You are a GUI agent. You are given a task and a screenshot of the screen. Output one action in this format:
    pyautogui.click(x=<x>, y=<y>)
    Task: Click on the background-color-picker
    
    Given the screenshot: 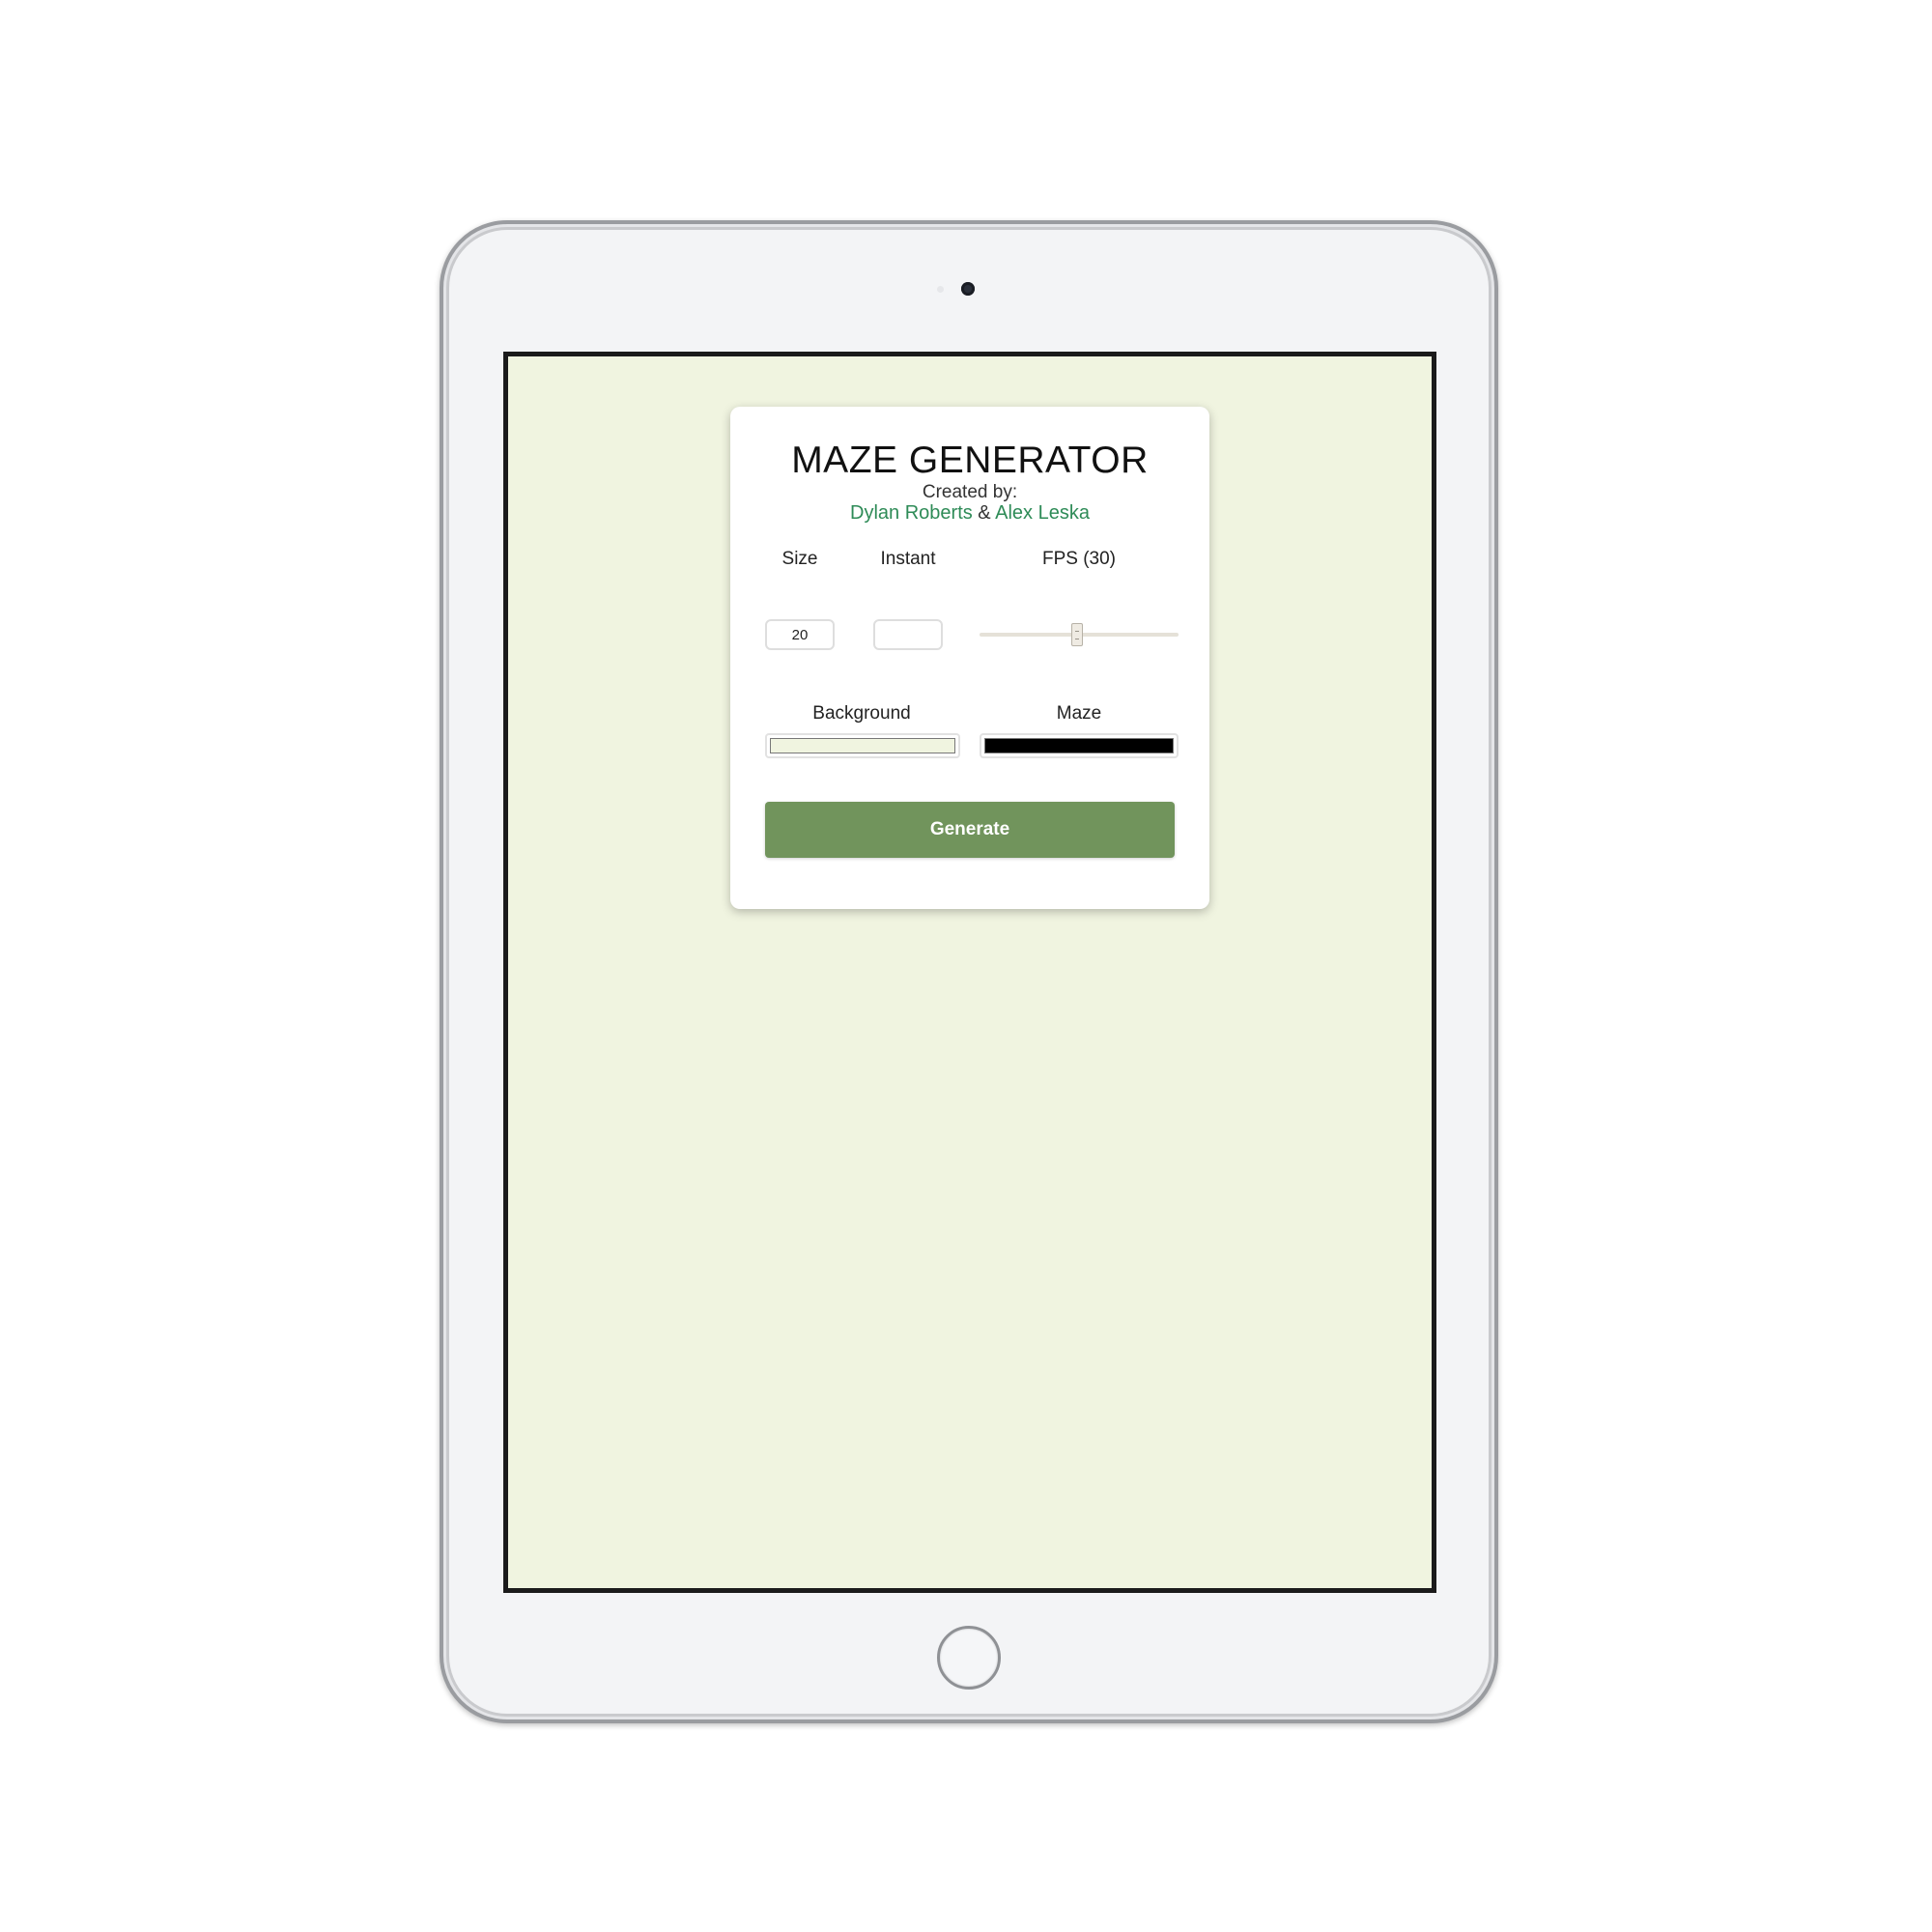 What is the action you would take?
    pyautogui.click(x=862, y=745)
    